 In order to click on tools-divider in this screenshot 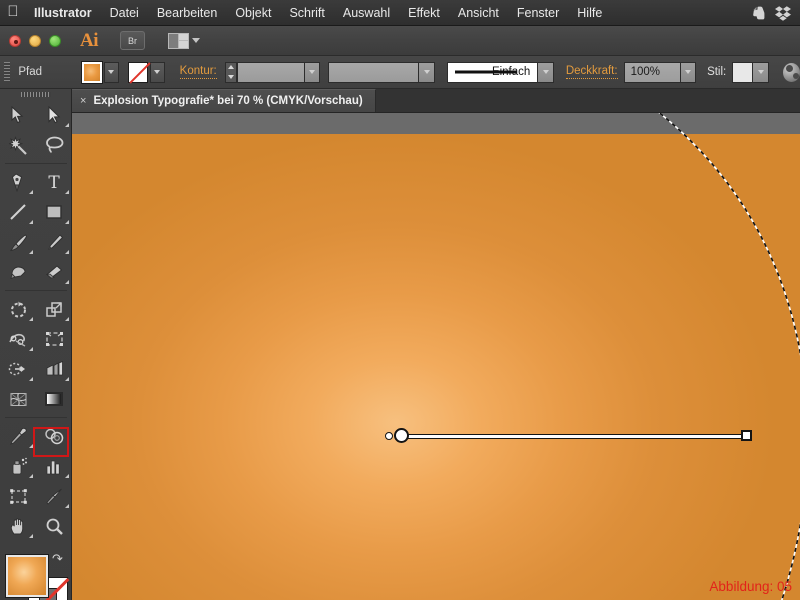, I will do `click(36, 290)`.